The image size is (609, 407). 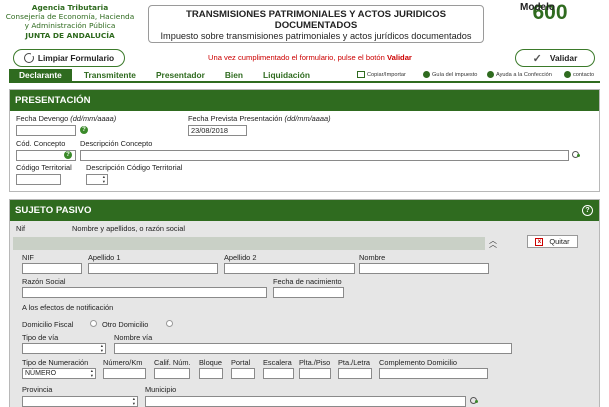 I want to click on modelo-label: Modelo, so click(x=537, y=7).